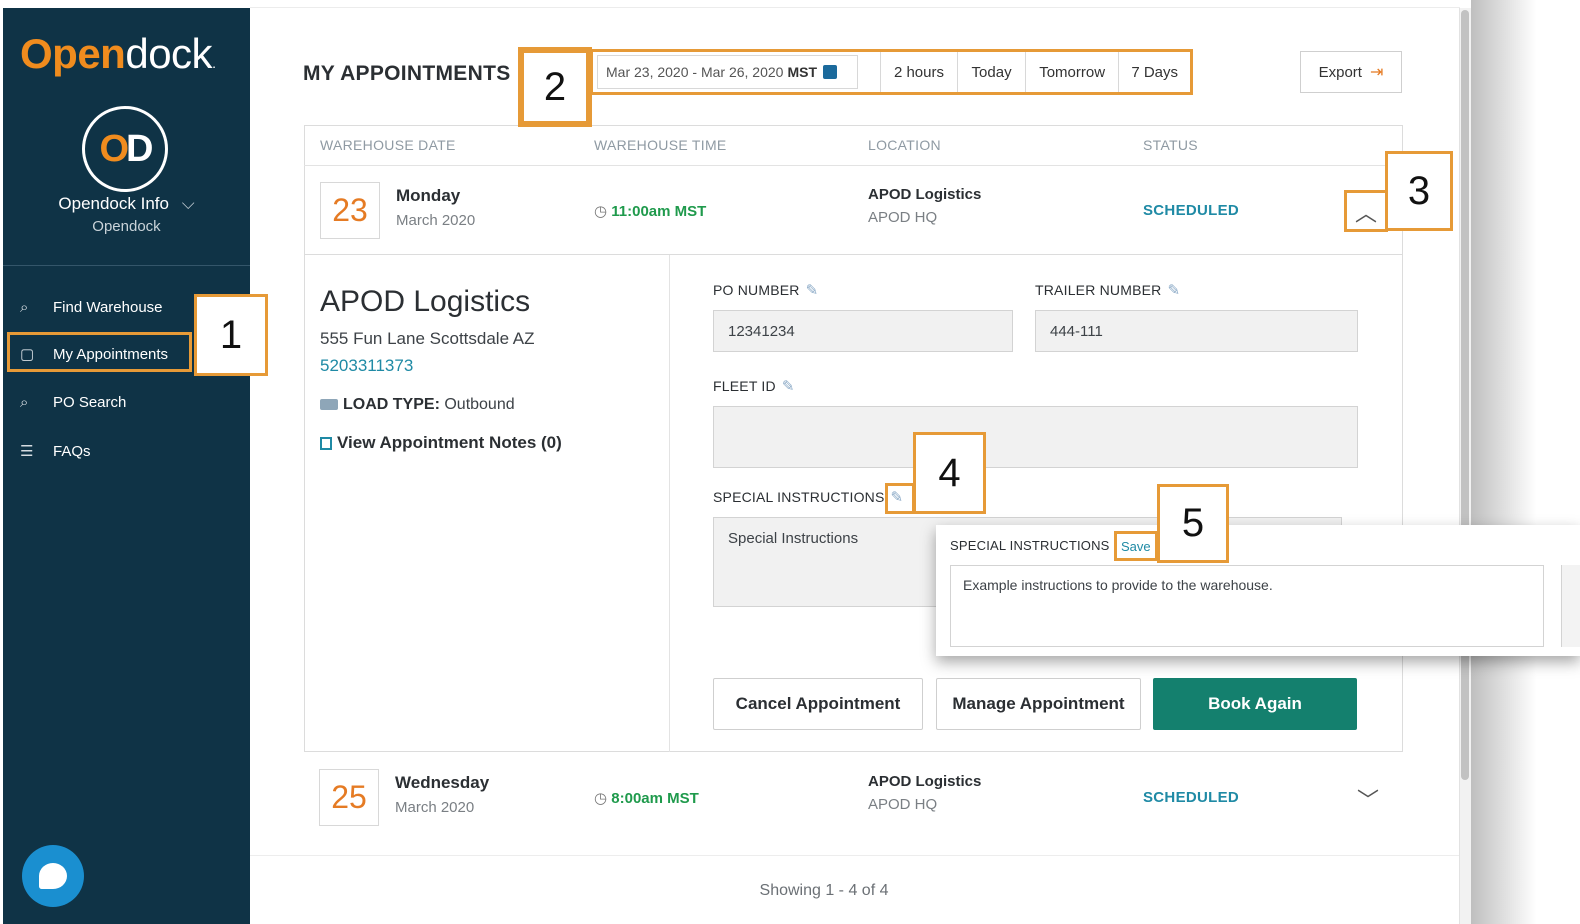  What do you see at coordinates (326, 444) in the screenshot?
I see `notes-icon` at bounding box center [326, 444].